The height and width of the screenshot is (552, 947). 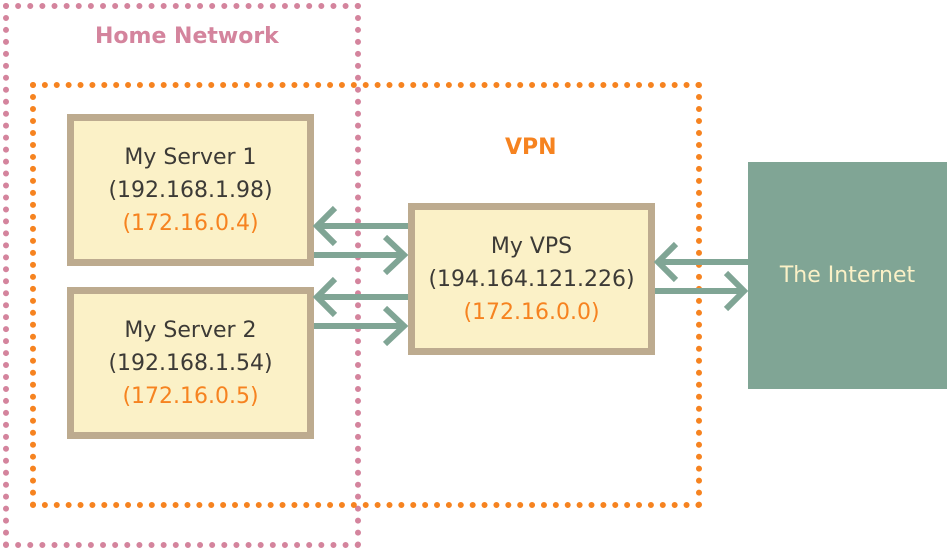 What do you see at coordinates (702, 291) in the screenshot?
I see `arrow-vps-to-internet` at bounding box center [702, 291].